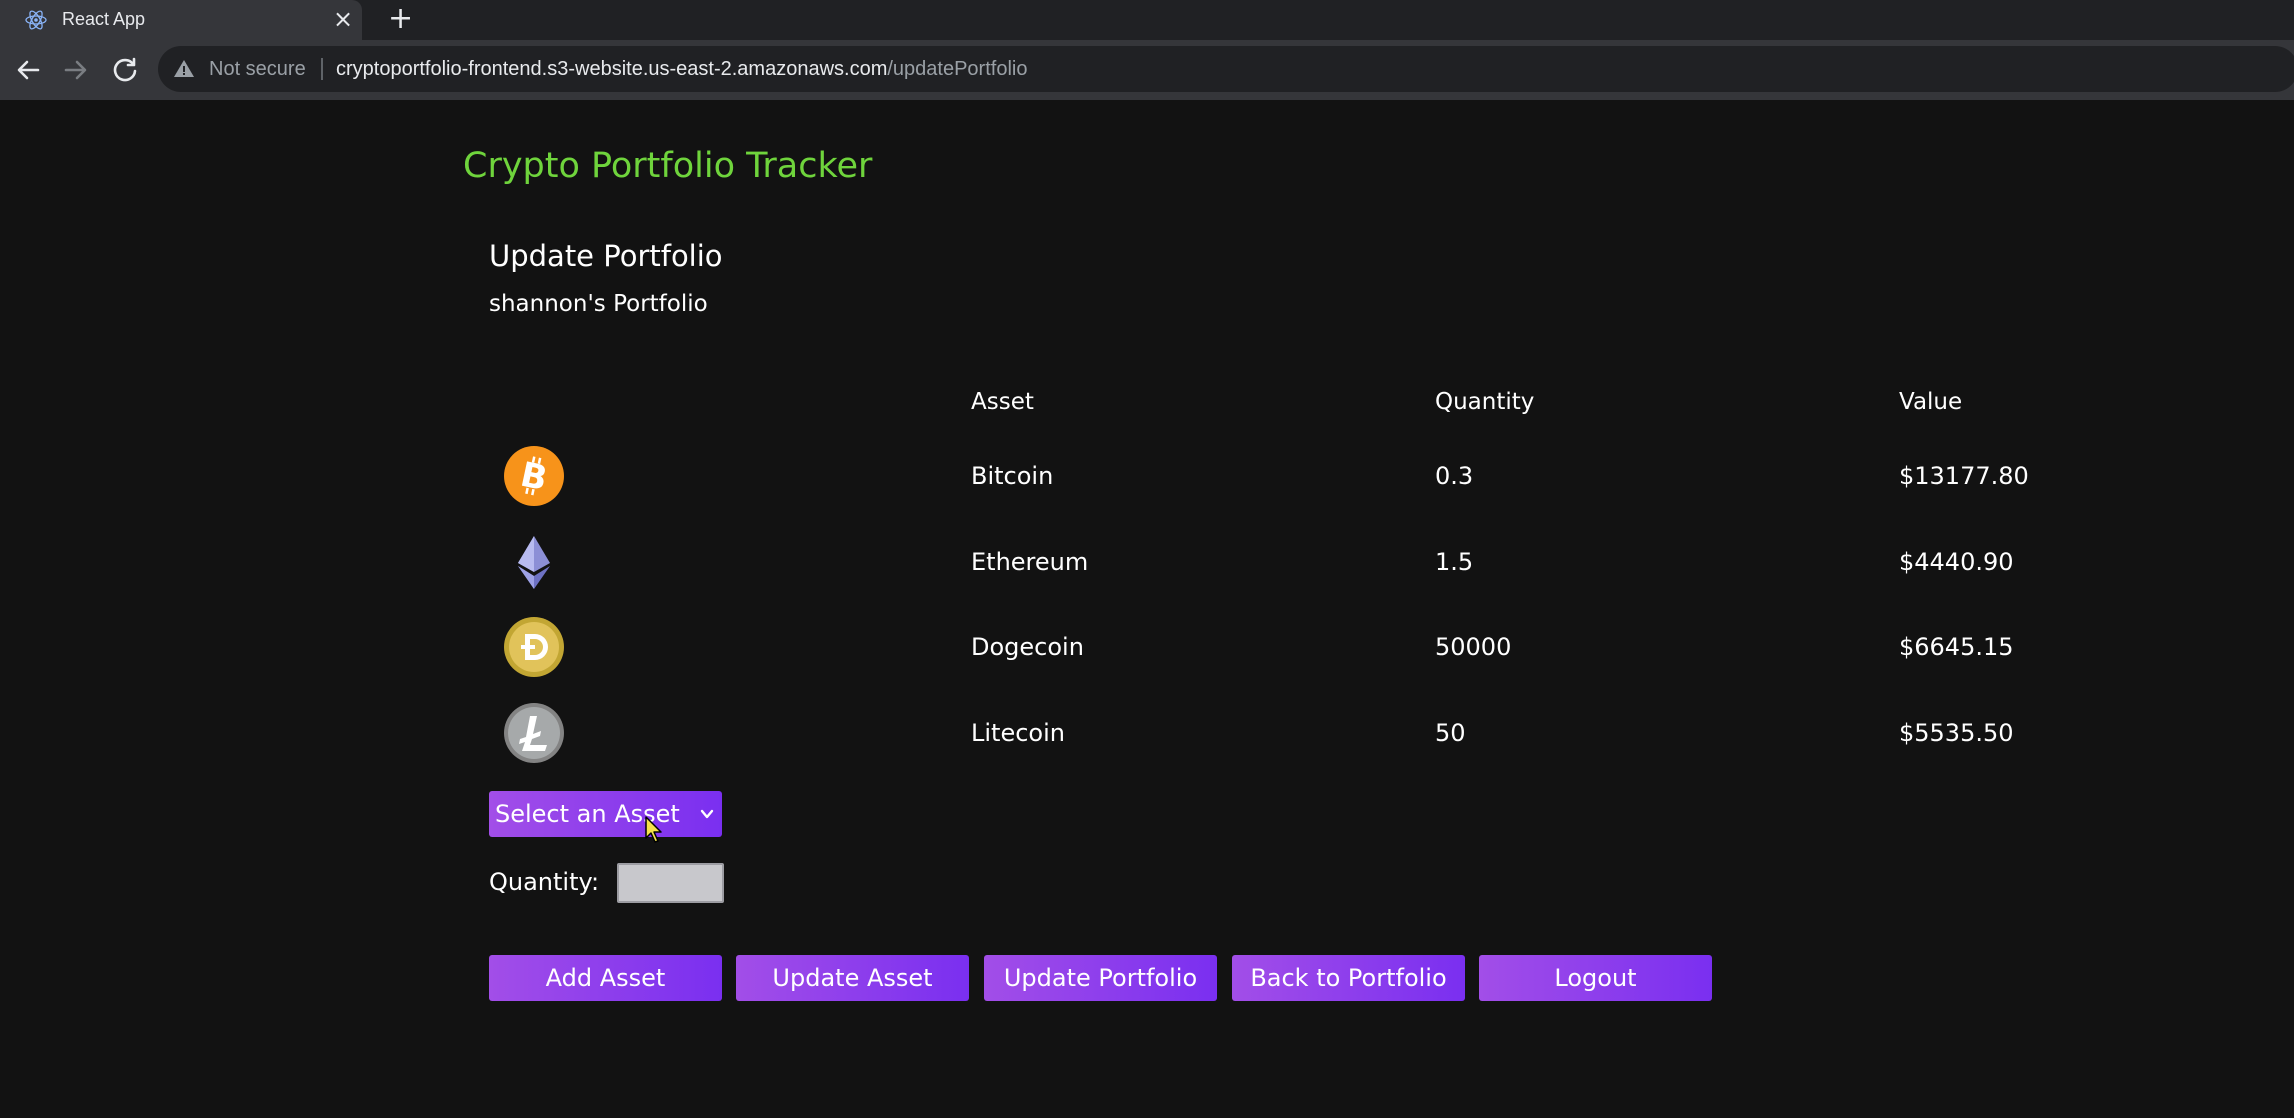 The height and width of the screenshot is (1118, 2294). I want to click on update-portfolio-button: Update Portfolio, so click(1100, 978).